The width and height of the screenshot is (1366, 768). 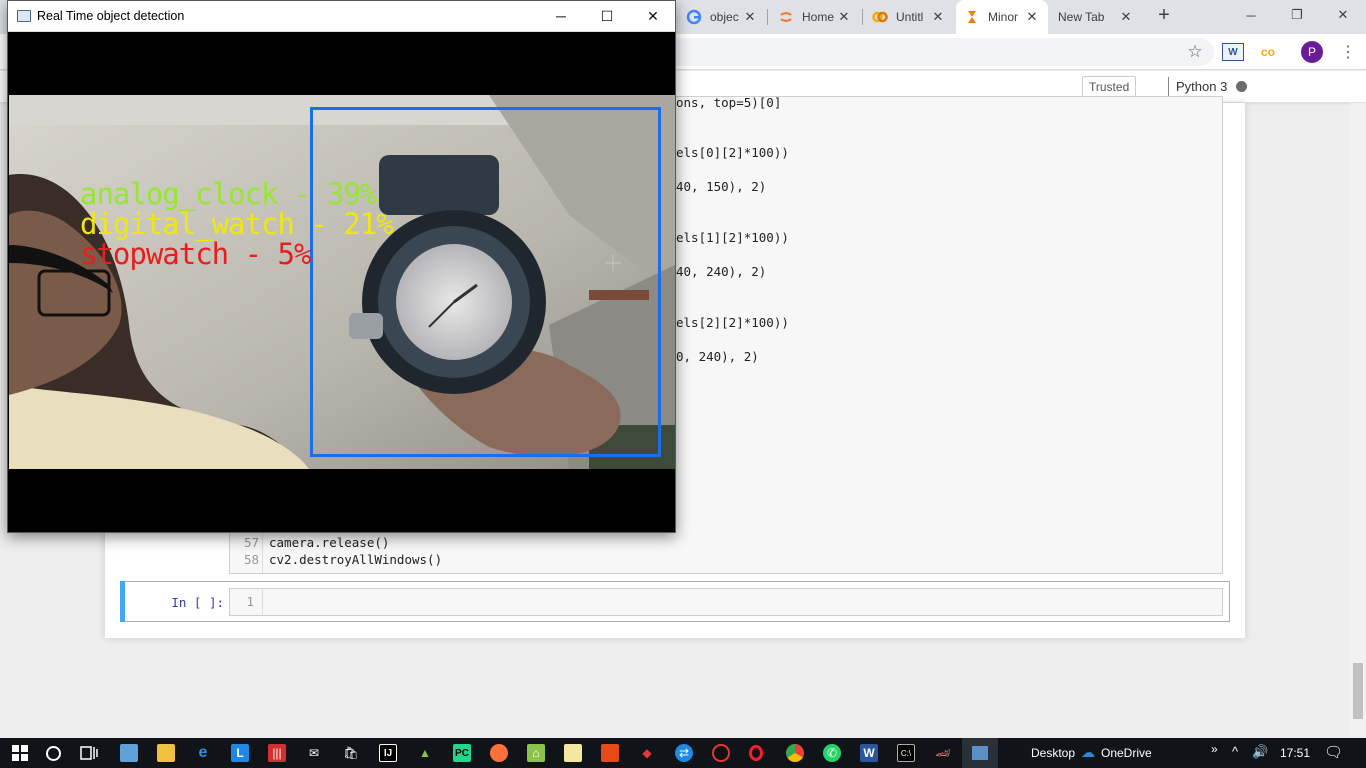 I want to click on launcher-l-icon: L, so click(x=240, y=753).